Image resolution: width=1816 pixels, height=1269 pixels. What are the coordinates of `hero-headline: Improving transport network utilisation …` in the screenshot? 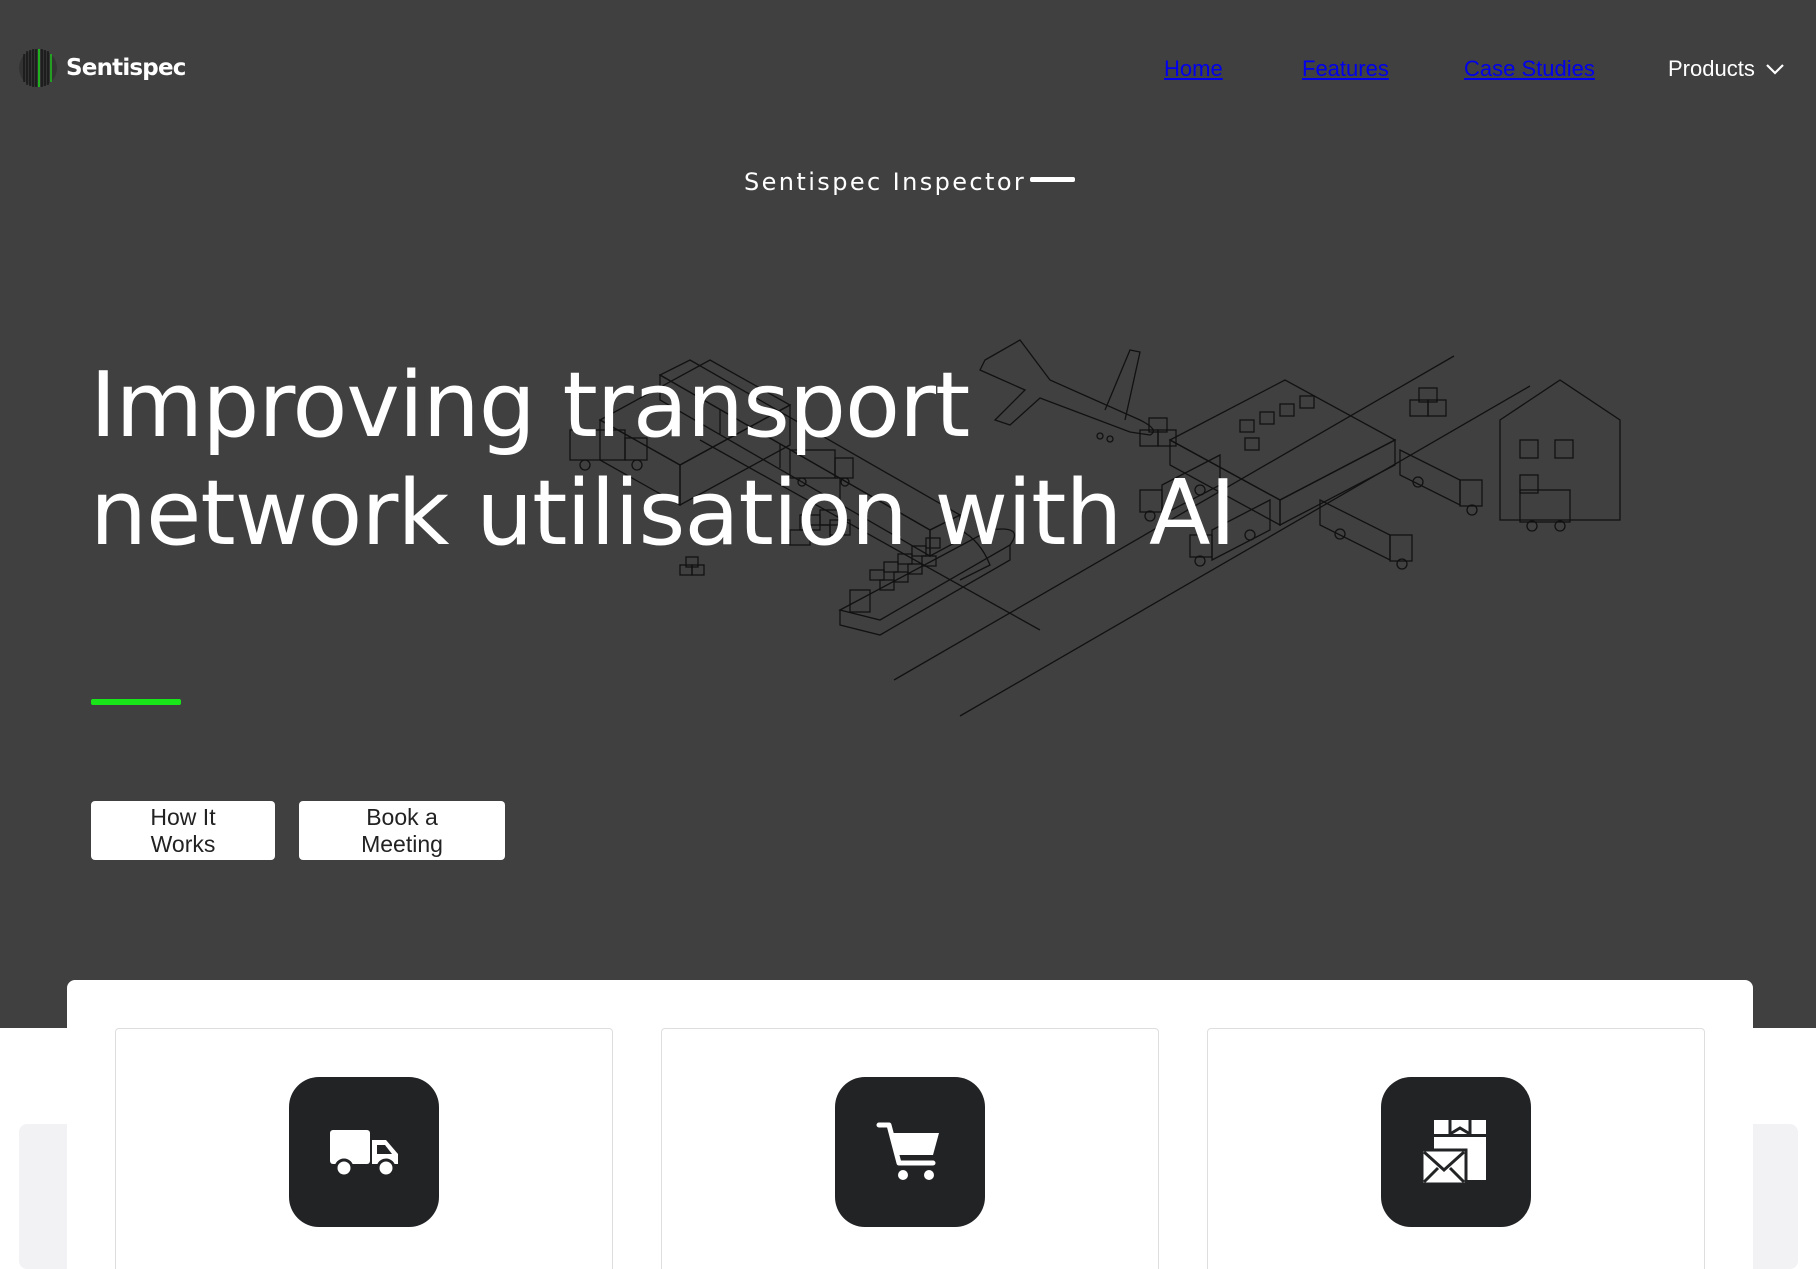 It's located at (740, 460).